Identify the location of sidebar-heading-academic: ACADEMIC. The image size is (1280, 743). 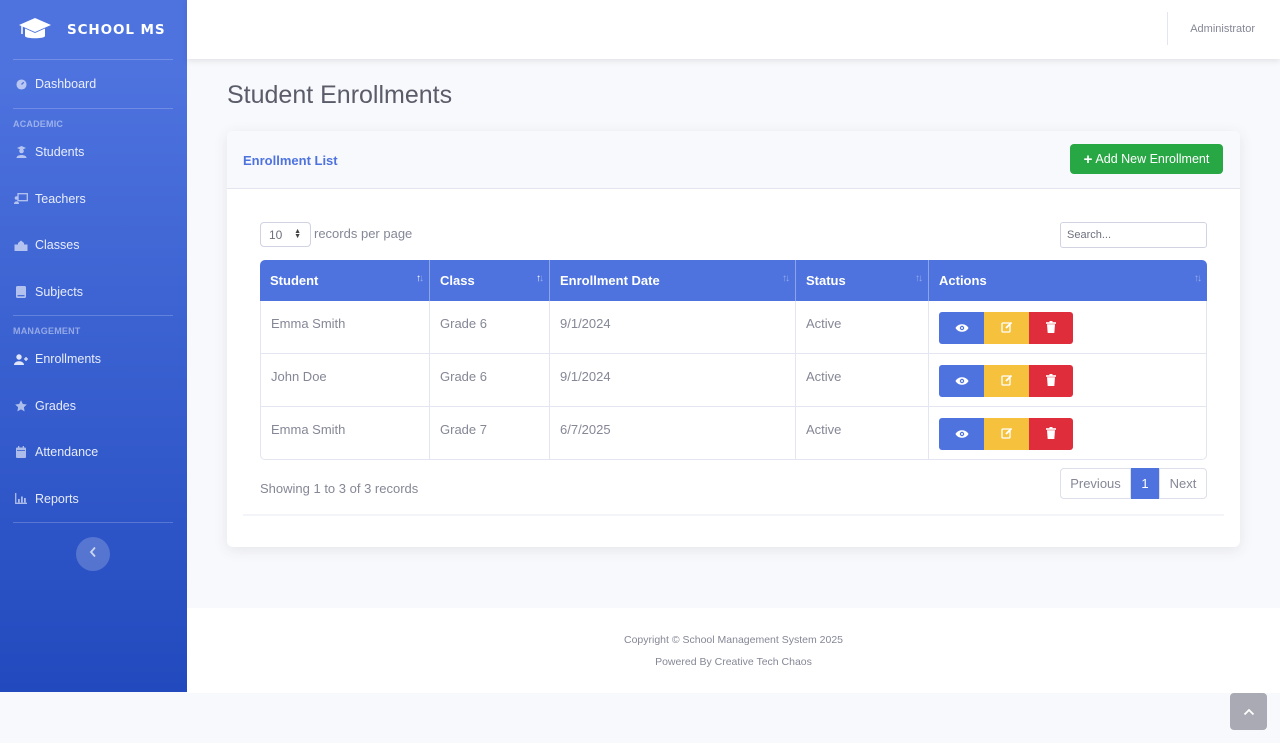
(38, 124).